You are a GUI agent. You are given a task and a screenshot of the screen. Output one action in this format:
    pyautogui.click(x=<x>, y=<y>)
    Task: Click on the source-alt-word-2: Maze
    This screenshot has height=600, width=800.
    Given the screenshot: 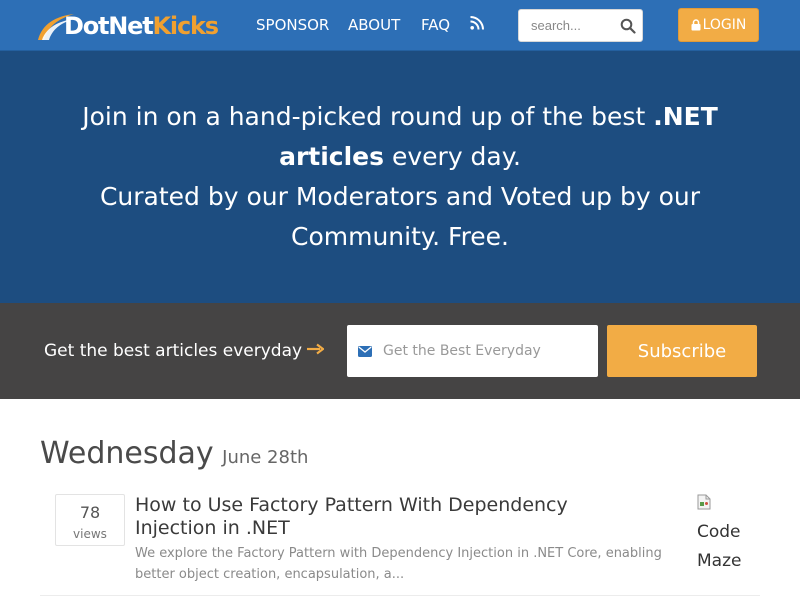 What is the action you would take?
    pyautogui.click(x=719, y=561)
    